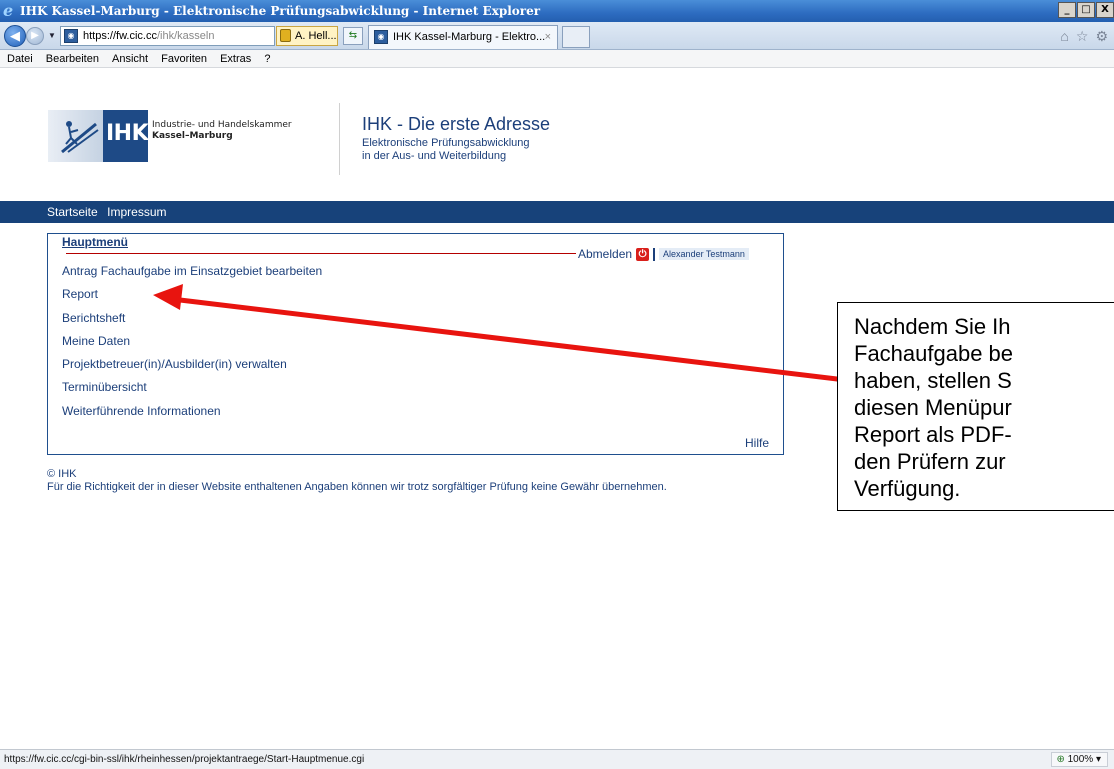  Describe the element at coordinates (235, 59) in the screenshot. I see `menu-extras: Extras` at that location.